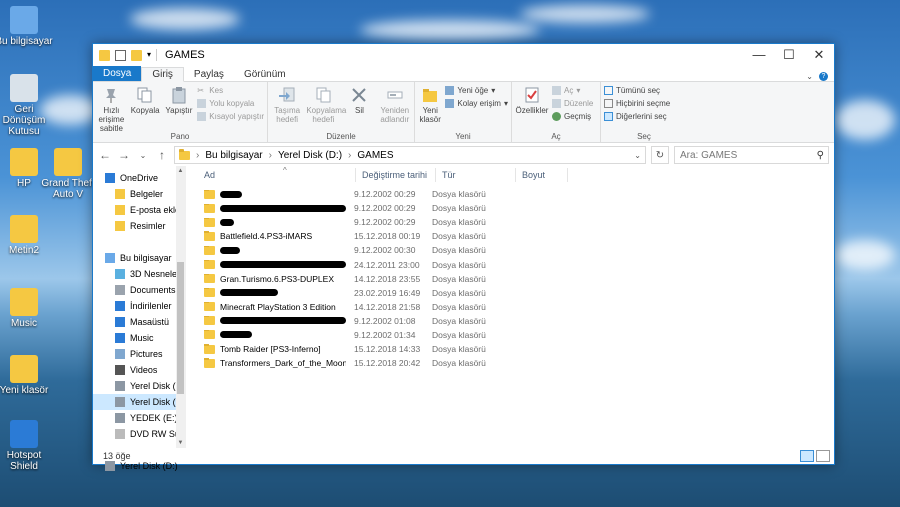 The width and height of the screenshot is (900, 507). What do you see at coordinates (542, 175) in the screenshot?
I see `column-size: Boyut` at bounding box center [542, 175].